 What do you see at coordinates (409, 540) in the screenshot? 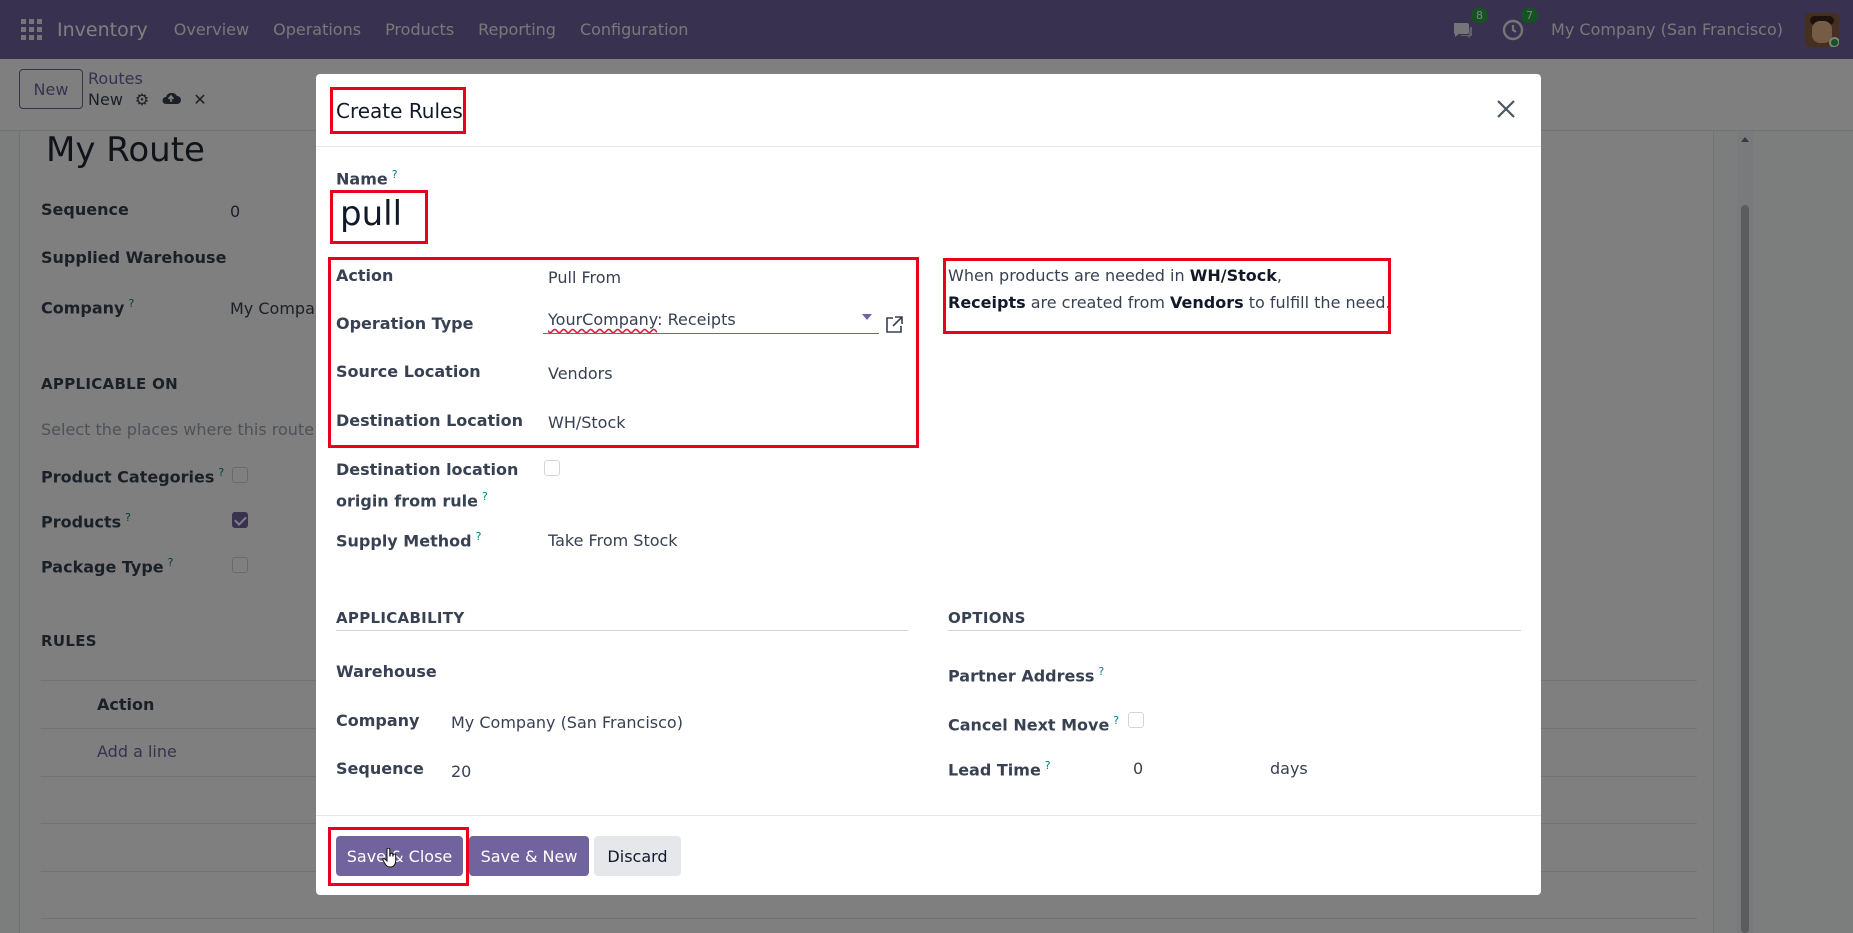
I see `supply-method-label: Supply Method?` at bounding box center [409, 540].